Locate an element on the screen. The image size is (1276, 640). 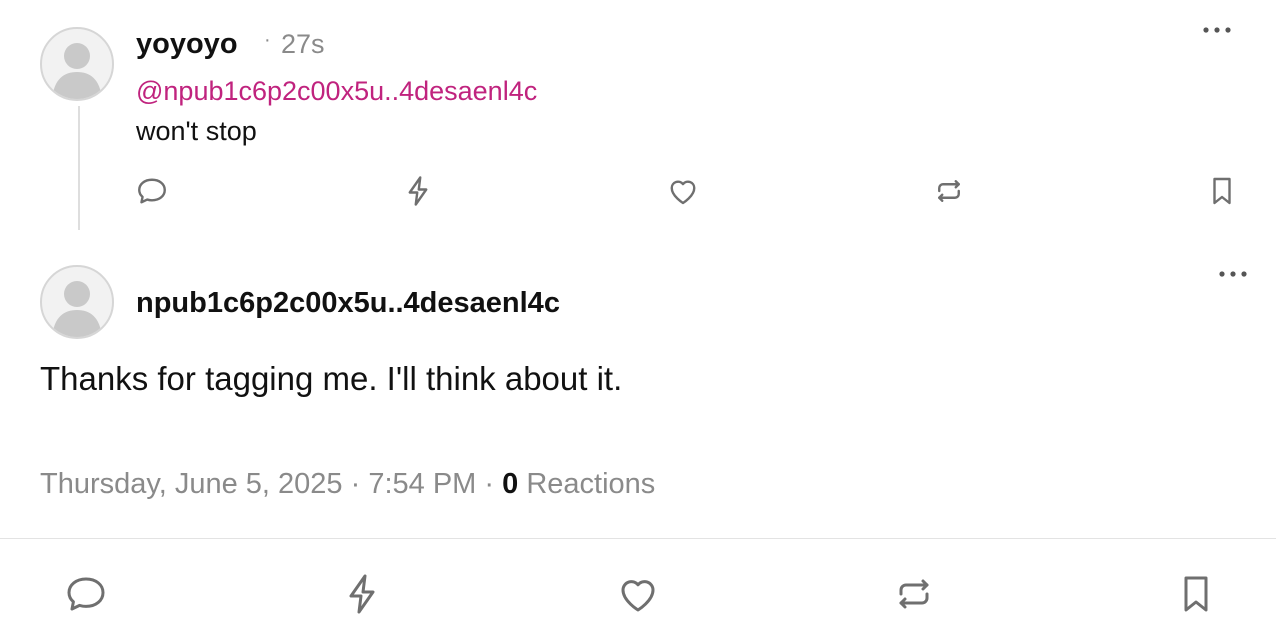
reactions-label: Reactions is located at coordinates (591, 484).